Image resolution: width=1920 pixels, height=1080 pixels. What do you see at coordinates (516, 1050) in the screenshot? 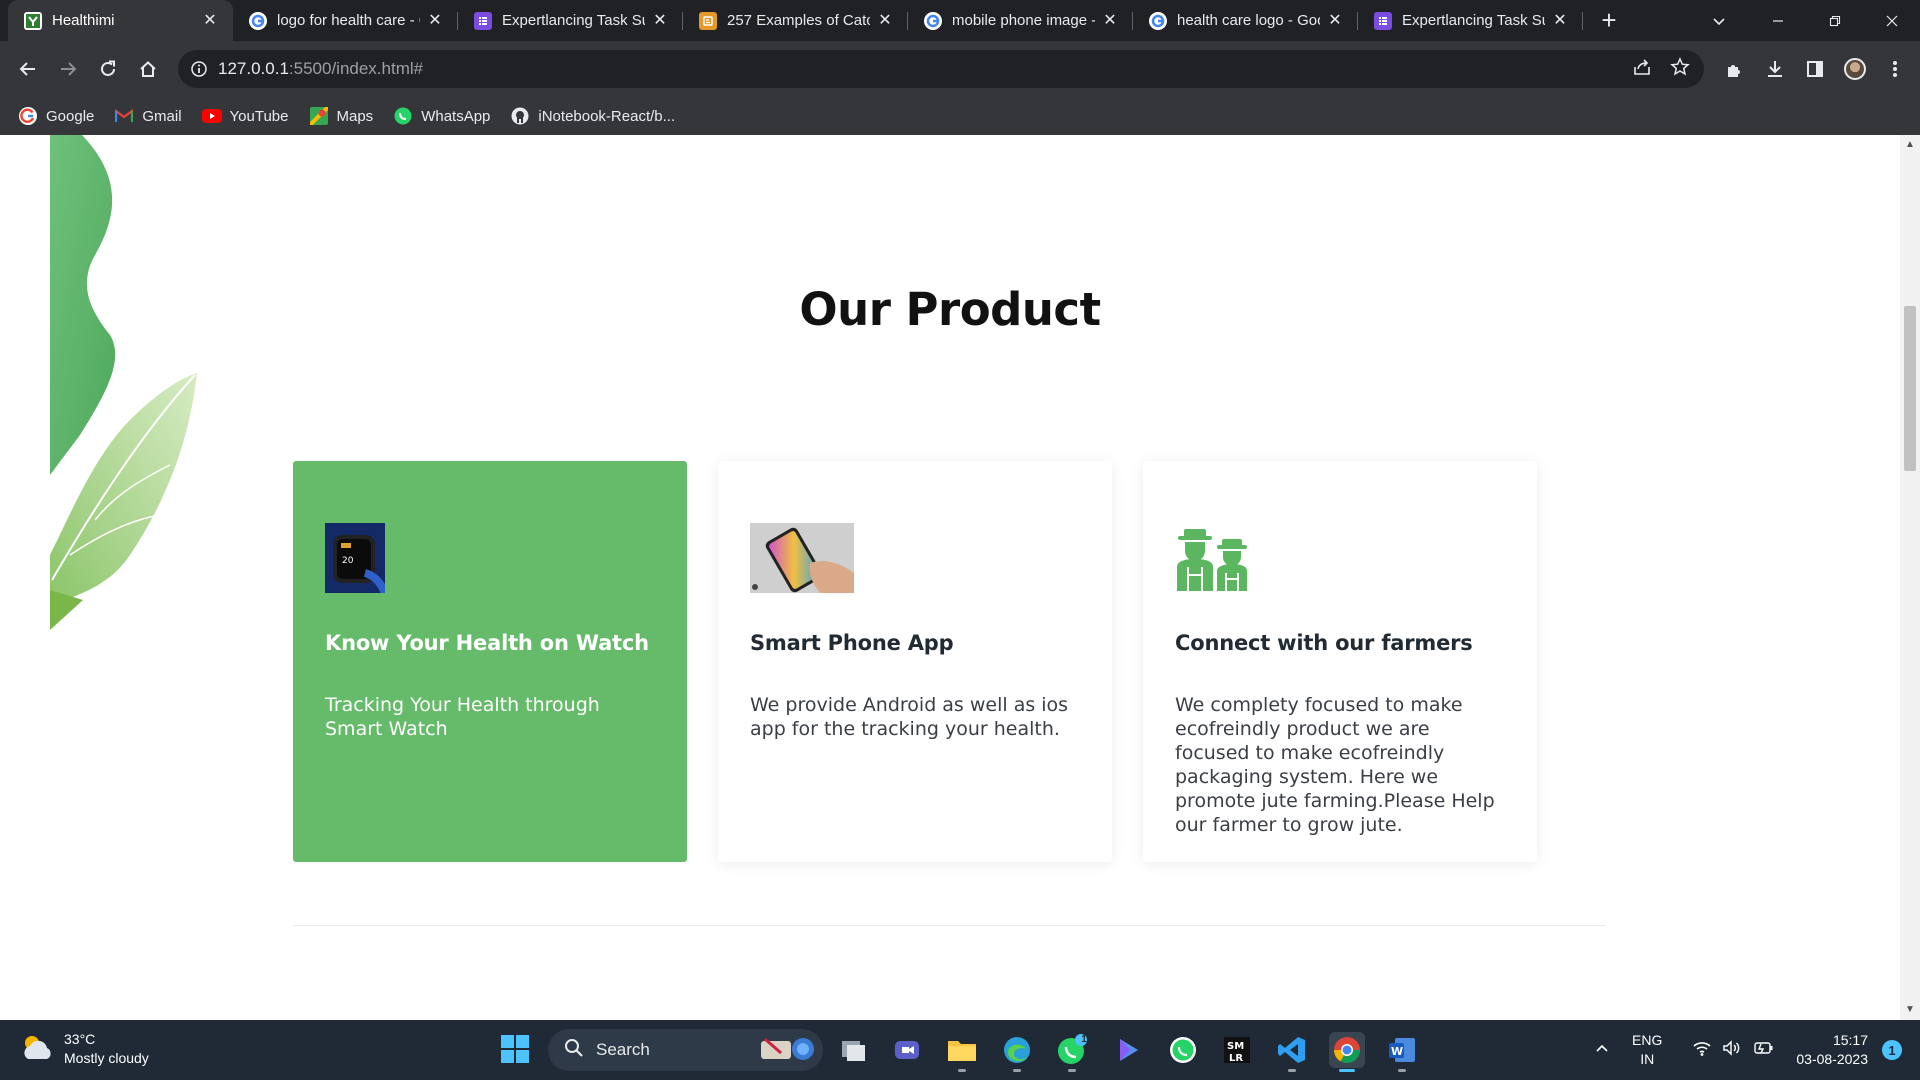
I see `windows-start-icon` at bounding box center [516, 1050].